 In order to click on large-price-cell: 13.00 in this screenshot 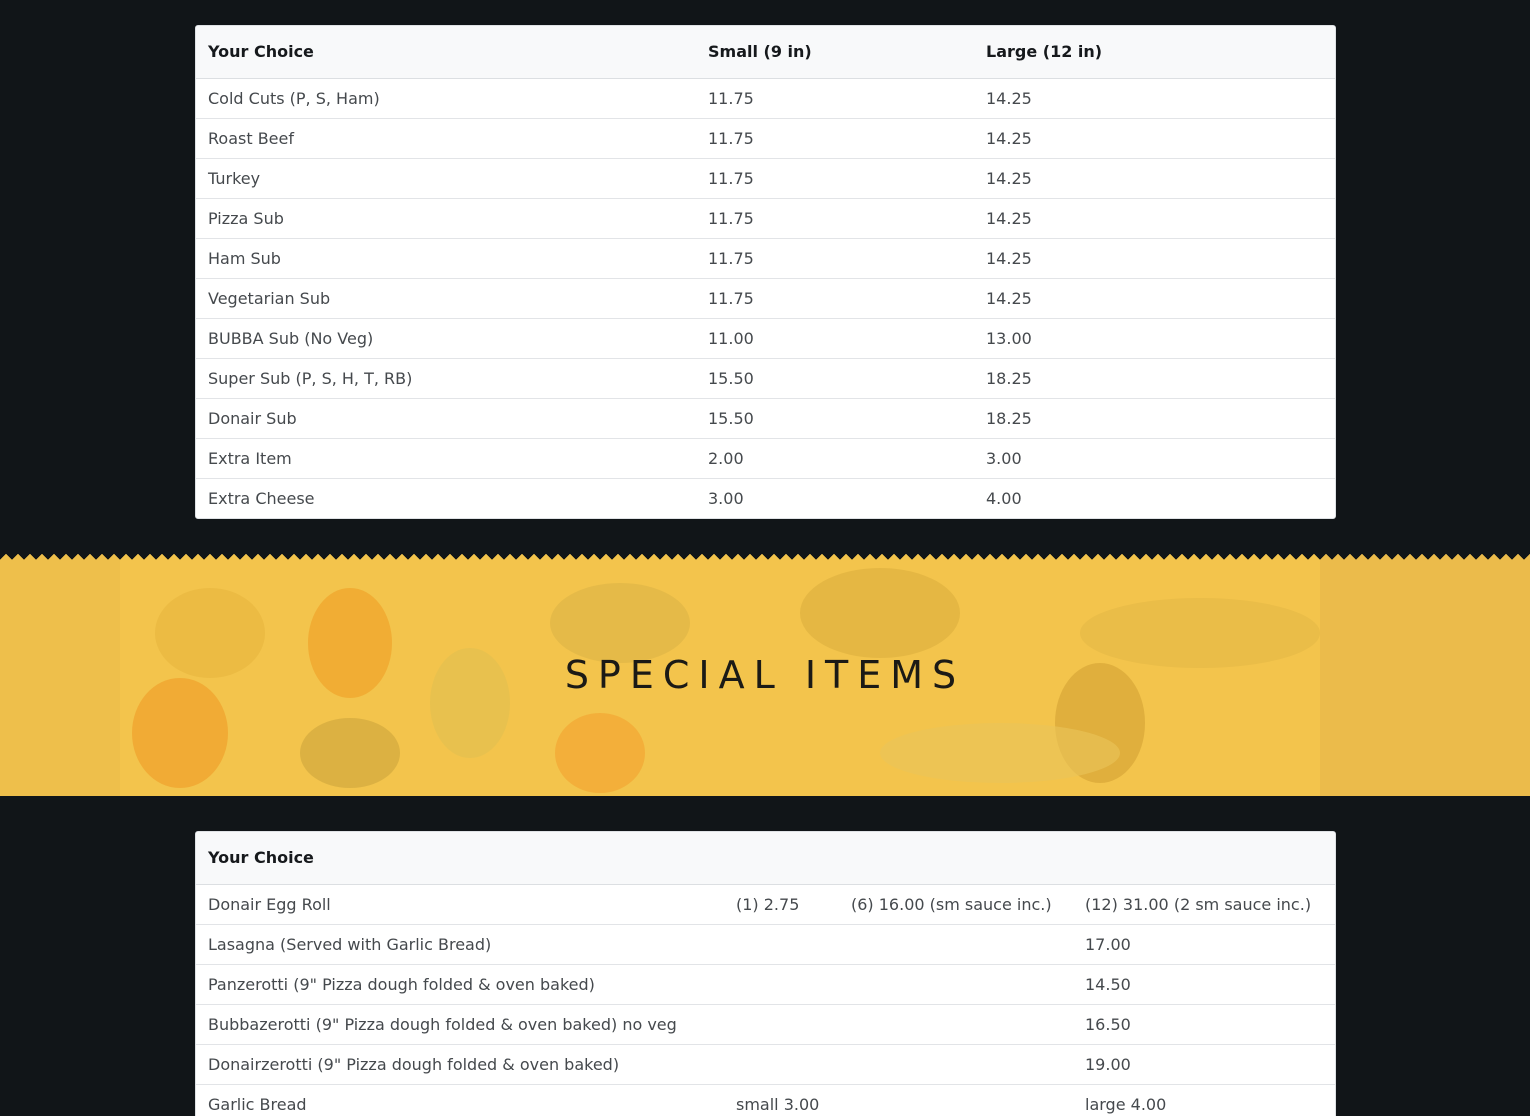, I will do `click(1154, 337)`.